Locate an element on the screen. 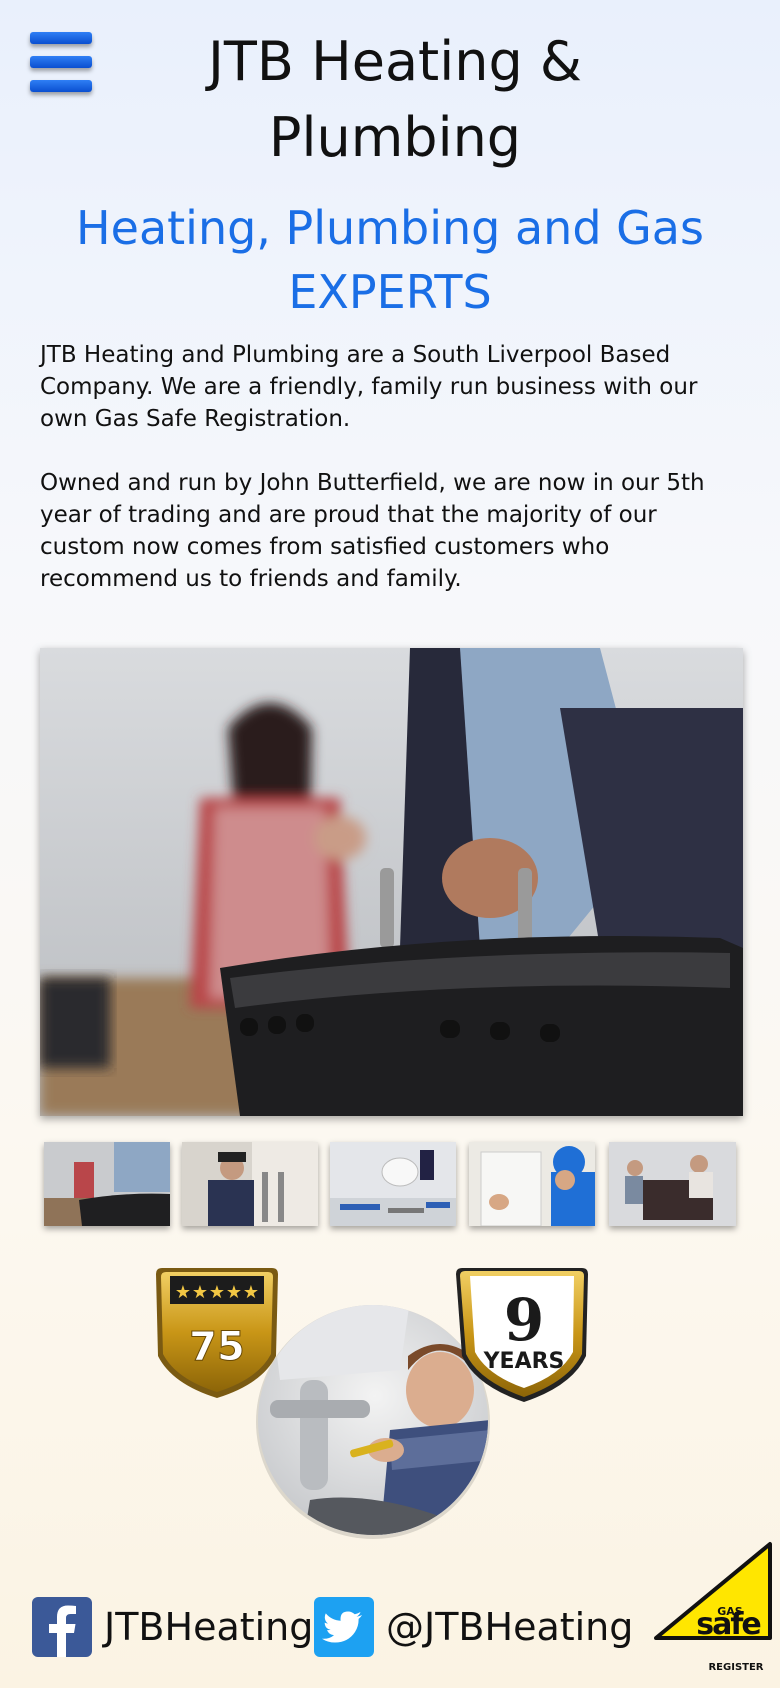 This screenshot has height=1688, width=780. hamburger-menu-button is located at coordinates (61, 64).